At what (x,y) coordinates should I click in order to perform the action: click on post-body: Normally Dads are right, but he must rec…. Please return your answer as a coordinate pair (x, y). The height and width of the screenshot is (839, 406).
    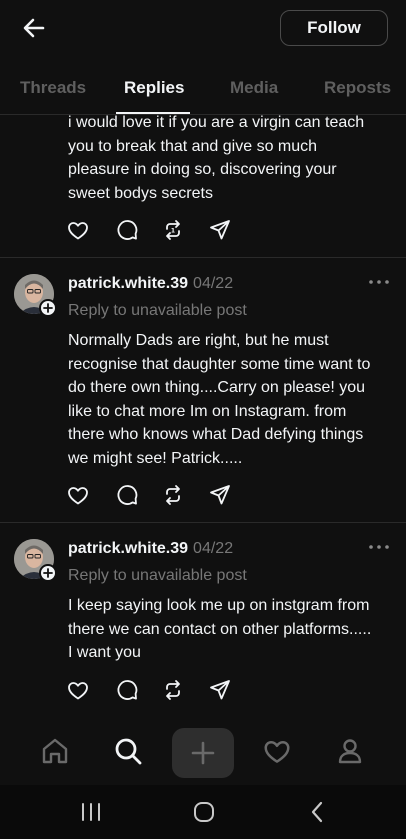
    Looking at the image, I should click on (232, 399).